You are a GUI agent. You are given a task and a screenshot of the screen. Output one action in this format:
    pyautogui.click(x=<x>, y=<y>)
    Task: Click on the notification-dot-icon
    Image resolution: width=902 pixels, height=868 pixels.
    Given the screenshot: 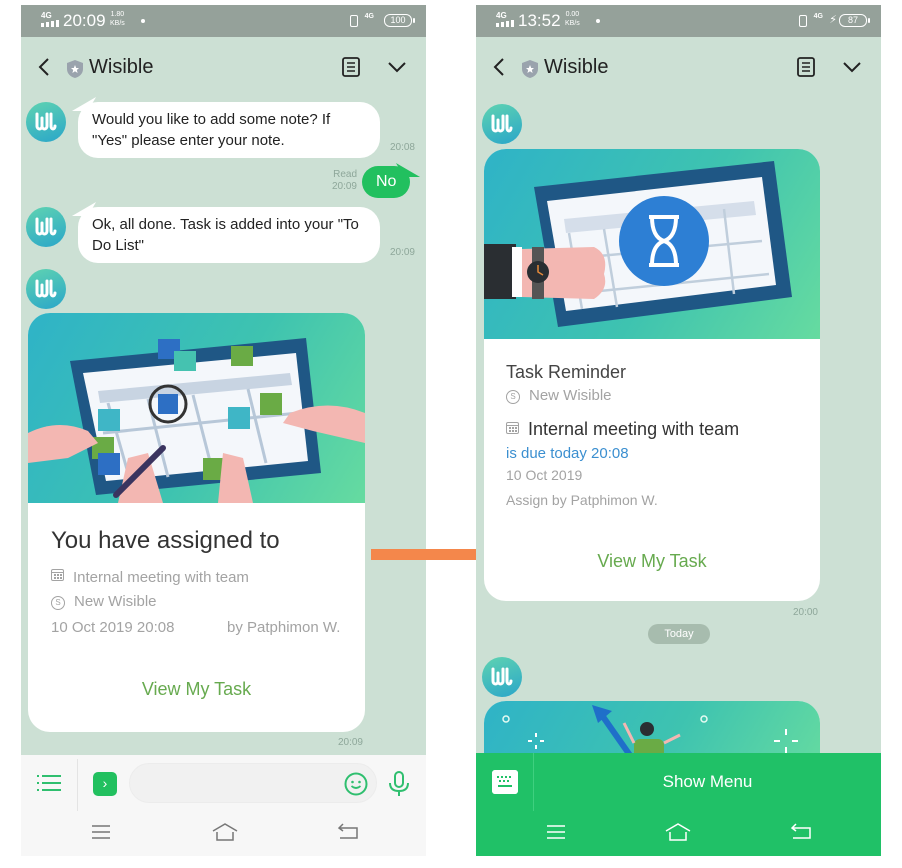 What is the action you would take?
    pyautogui.click(x=598, y=21)
    